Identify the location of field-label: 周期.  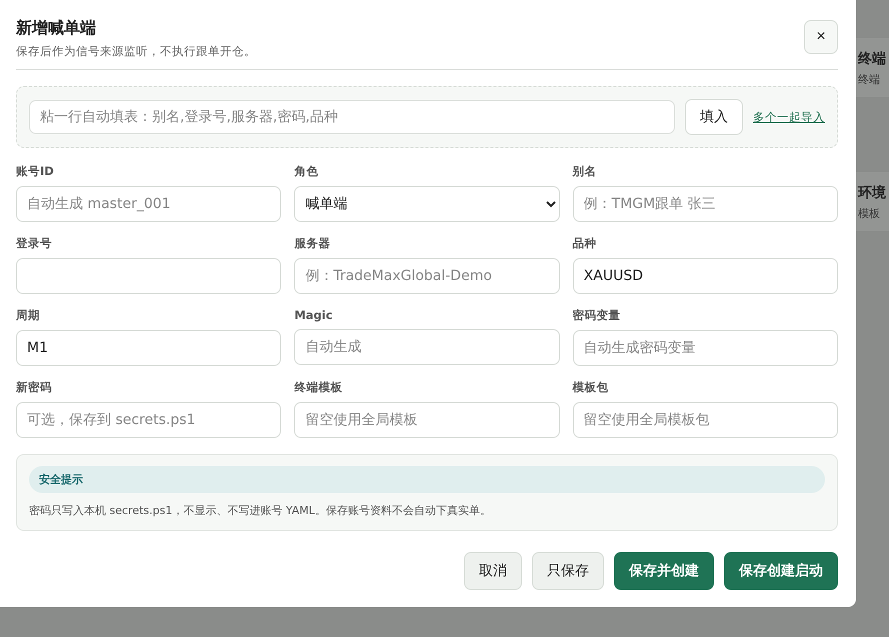
(28, 315).